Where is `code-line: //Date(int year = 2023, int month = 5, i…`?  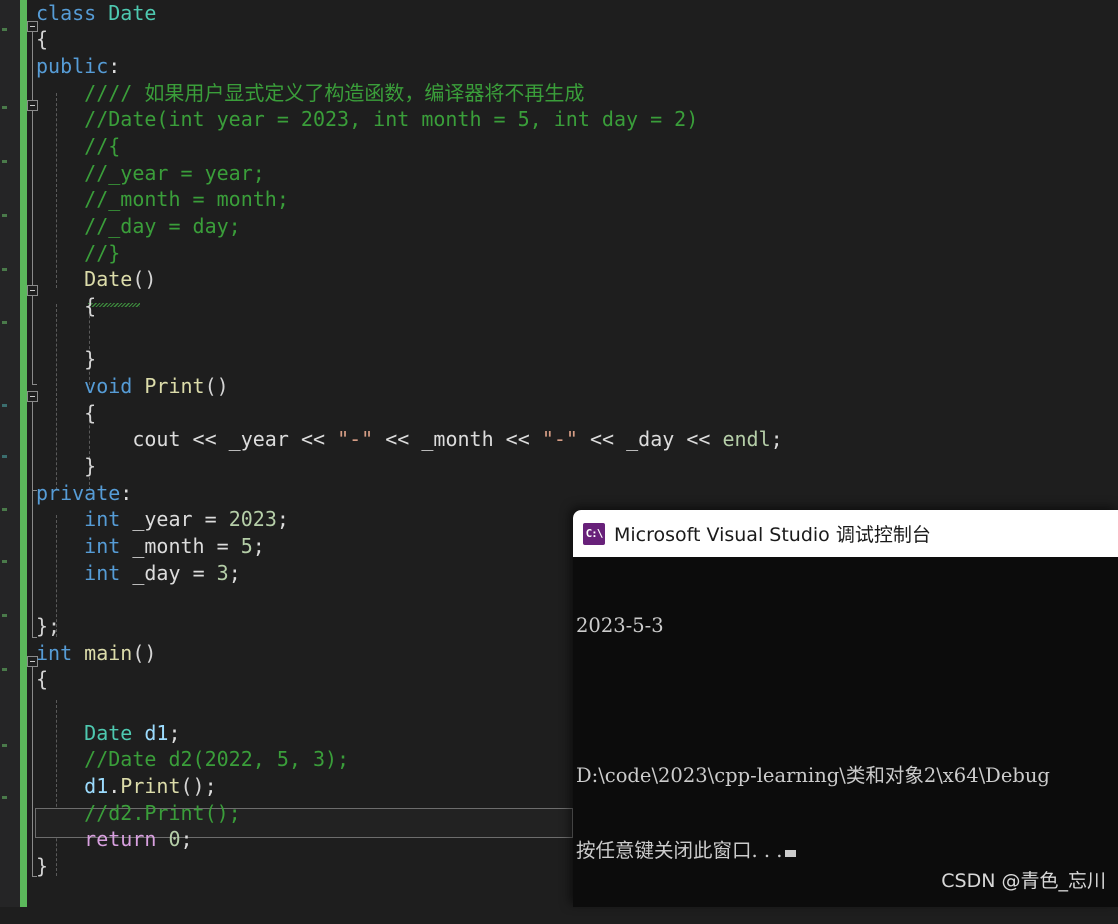
code-line: //Date(int year = 2023, int month = 5, i… is located at coordinates (367, 119).